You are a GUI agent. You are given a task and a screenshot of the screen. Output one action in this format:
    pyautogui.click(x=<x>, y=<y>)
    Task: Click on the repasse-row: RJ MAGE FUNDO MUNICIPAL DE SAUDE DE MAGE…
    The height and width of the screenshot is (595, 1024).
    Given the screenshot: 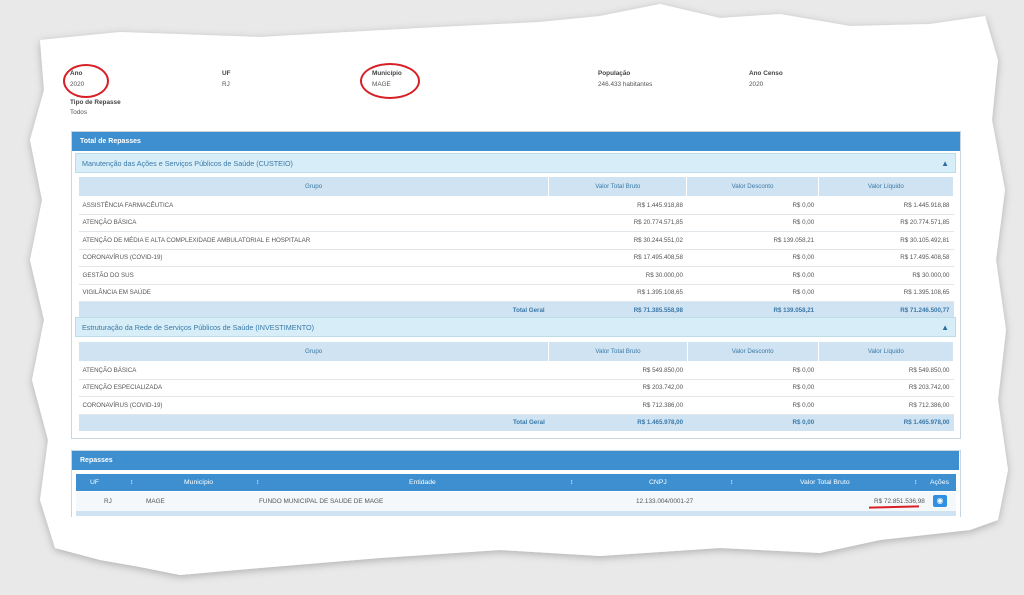 What is the action you would take?
    pyautogui.click(x=516, y=501)
    